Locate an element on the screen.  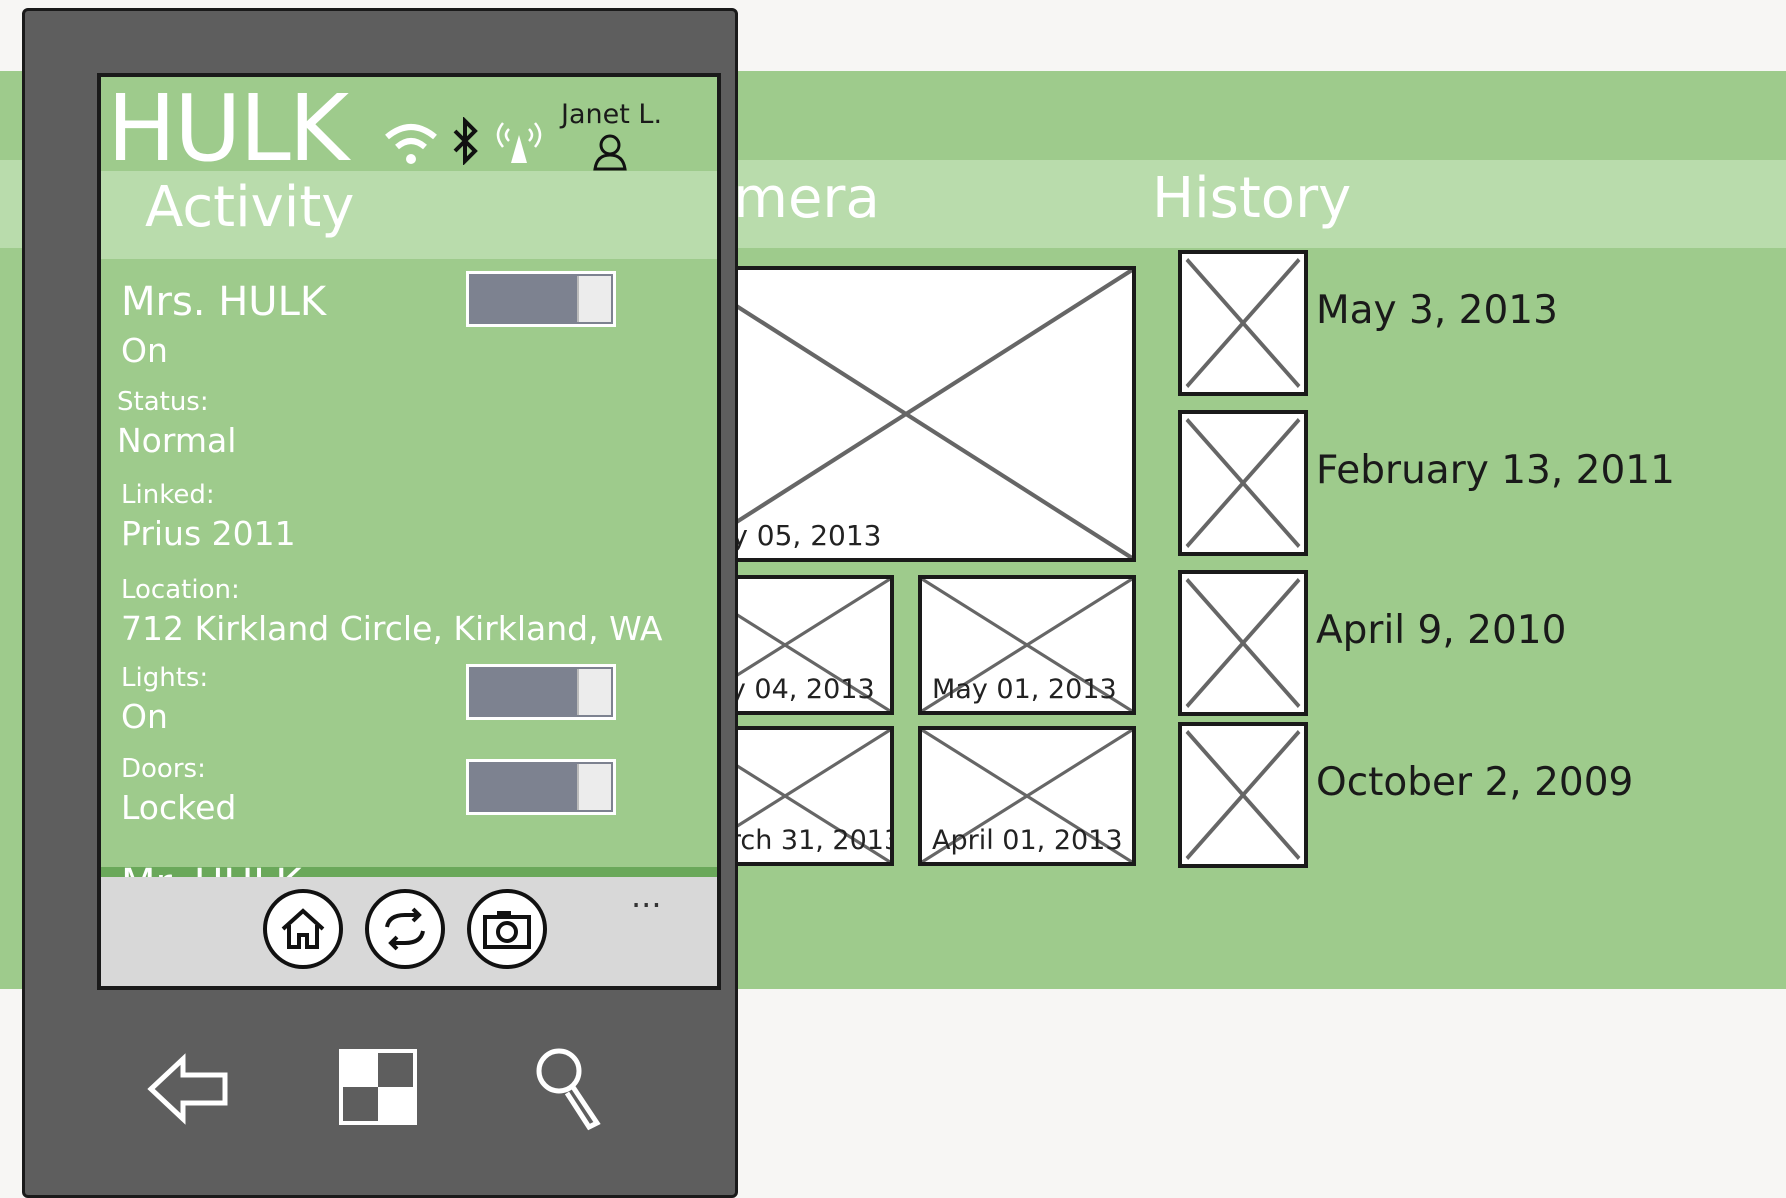
user-name: Janet L. is located at coordinates (611, 114).